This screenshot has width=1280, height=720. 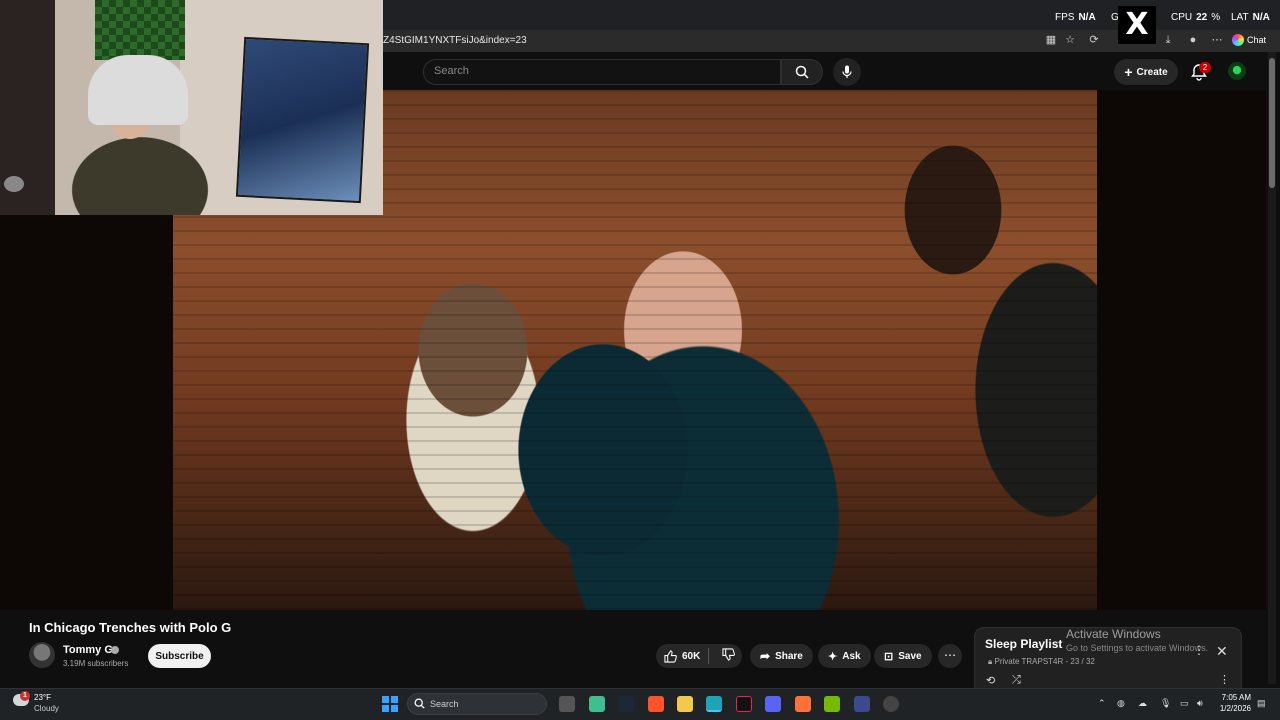 What do you see at coordinates (88, 650) in the screenshot?
I see `channel-name: Tommy G` at bounding box center [88, 650].